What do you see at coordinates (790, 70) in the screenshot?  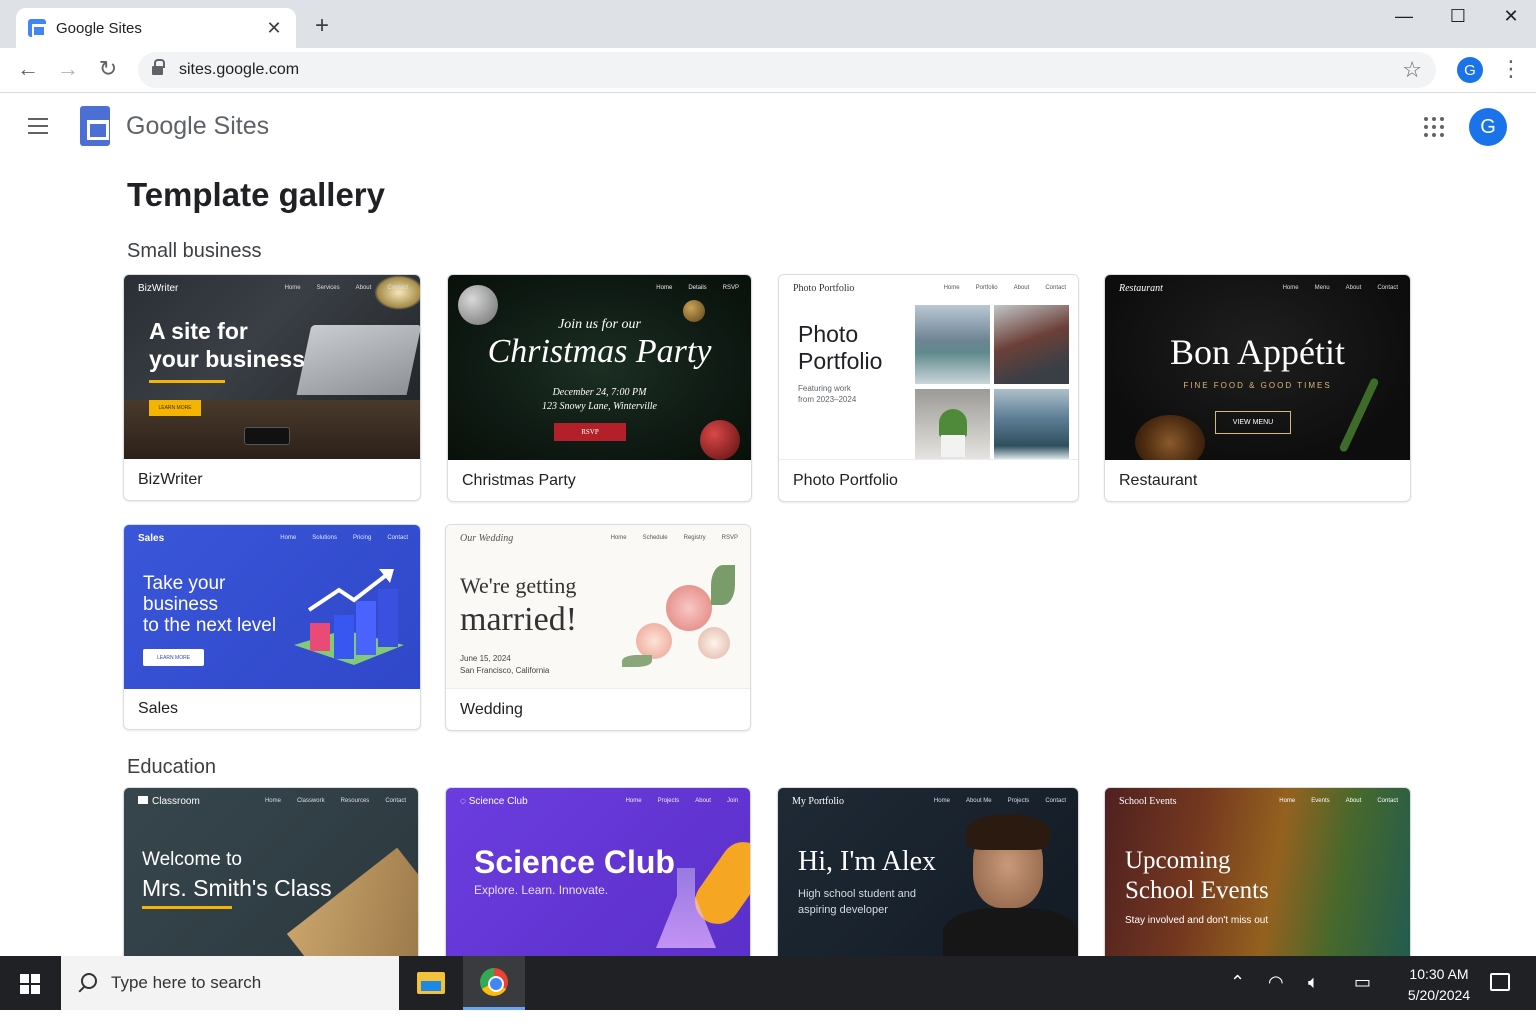 I see `url-text: sites.google.com` at bounding box center [790, 70].